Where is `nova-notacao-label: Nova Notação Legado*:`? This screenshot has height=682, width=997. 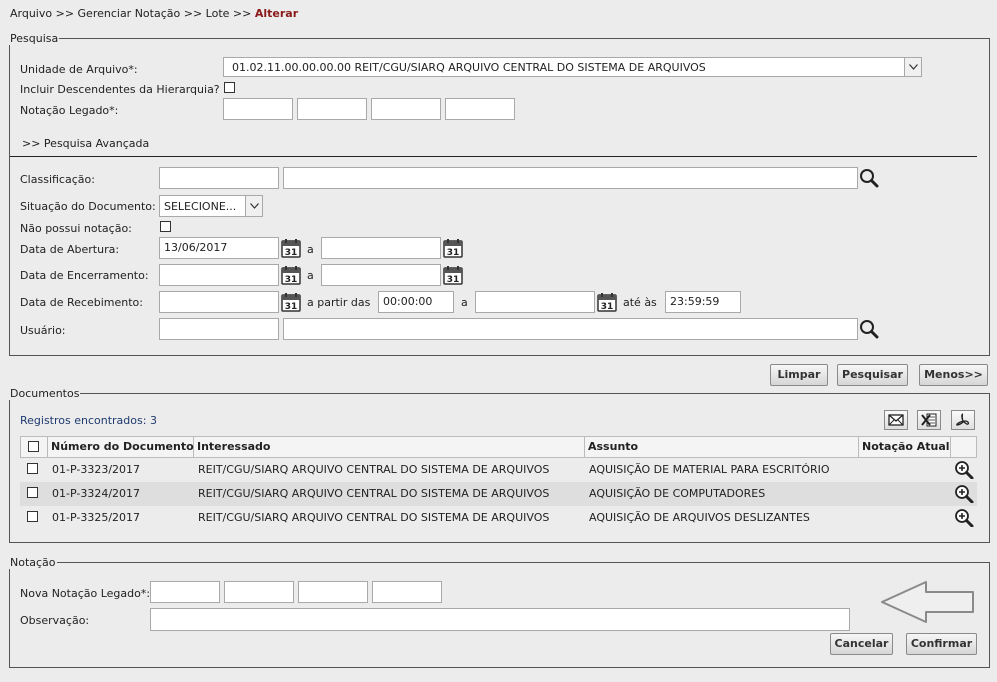
nova-notacao-label: Nova Notação Legado*: is located at coordinates (85, 593).